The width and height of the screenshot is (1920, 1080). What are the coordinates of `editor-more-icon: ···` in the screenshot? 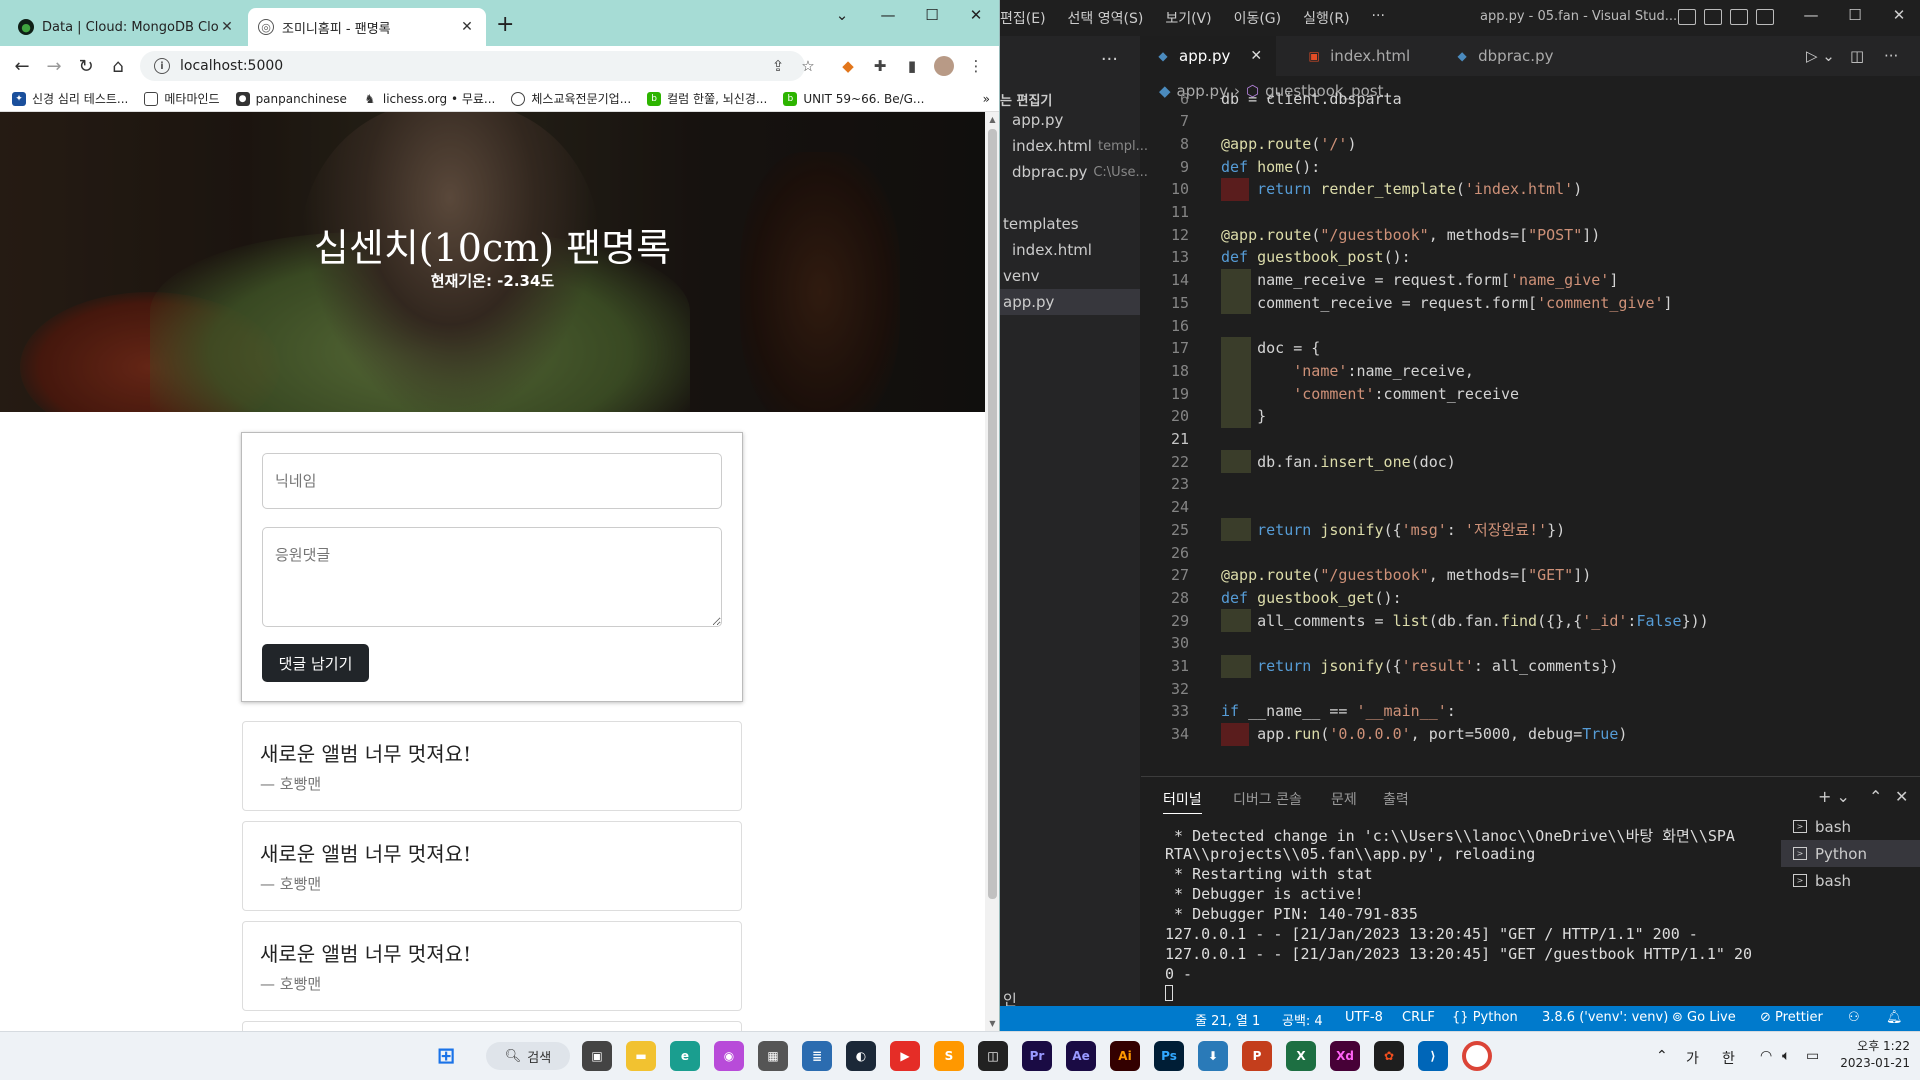 It's located at (1891, 56).